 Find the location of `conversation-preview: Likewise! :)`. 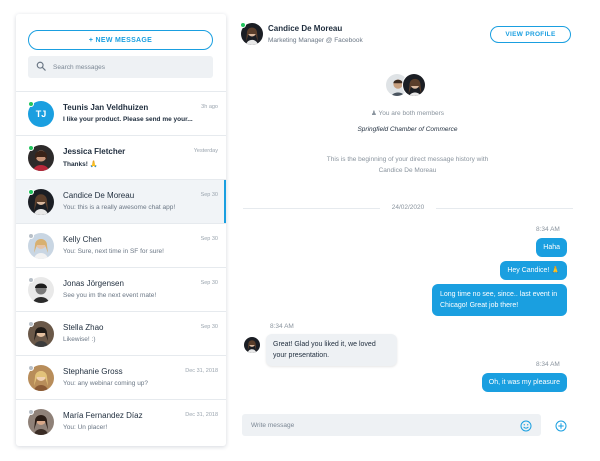

conversation-preview: Likewise! :) is located at coordinates (79, 339).